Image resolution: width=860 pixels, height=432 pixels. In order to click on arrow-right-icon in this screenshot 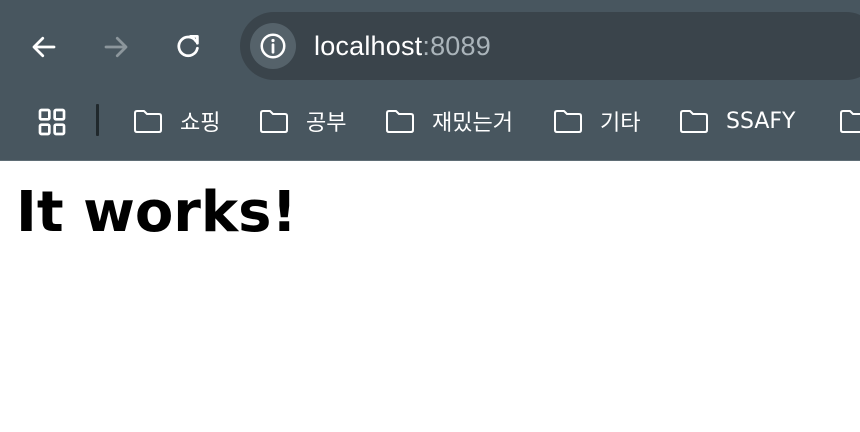, I will do `click(116, 47)`.